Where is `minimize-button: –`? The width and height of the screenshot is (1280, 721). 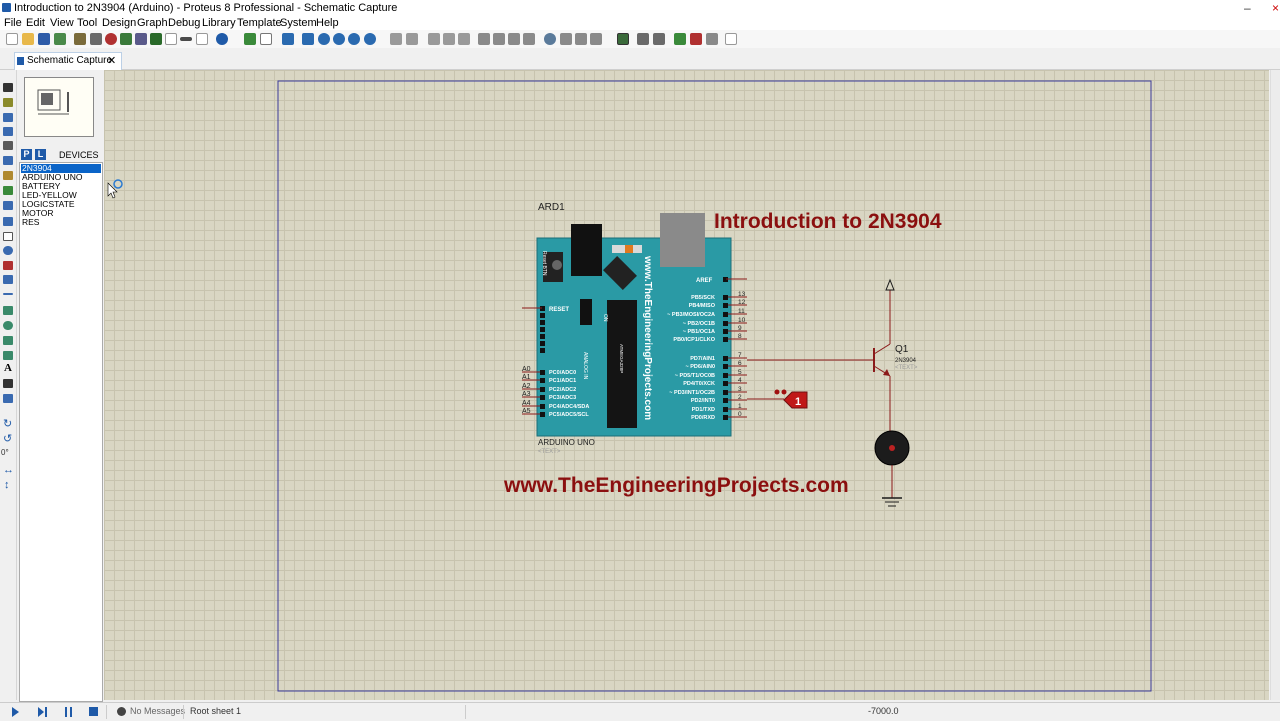 minimize-button: – is located at coordinates (1247, 8).